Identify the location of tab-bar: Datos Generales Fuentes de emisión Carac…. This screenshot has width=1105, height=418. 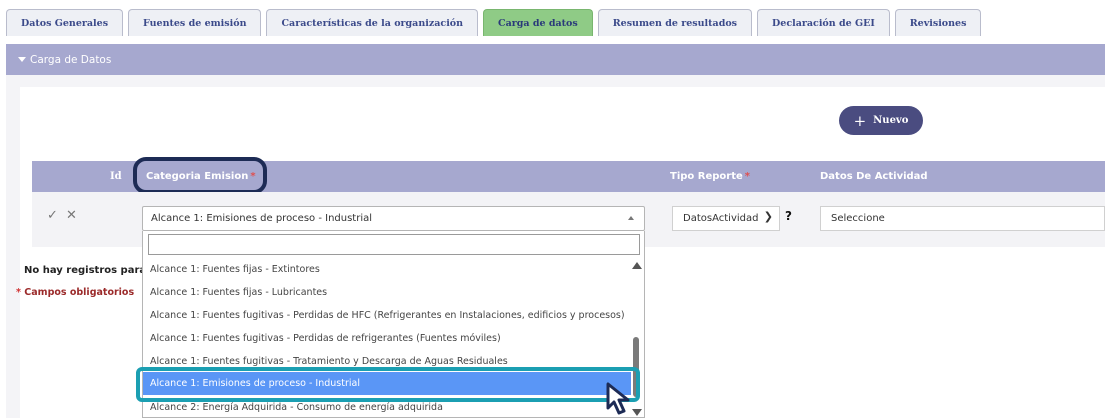
(496, 22).